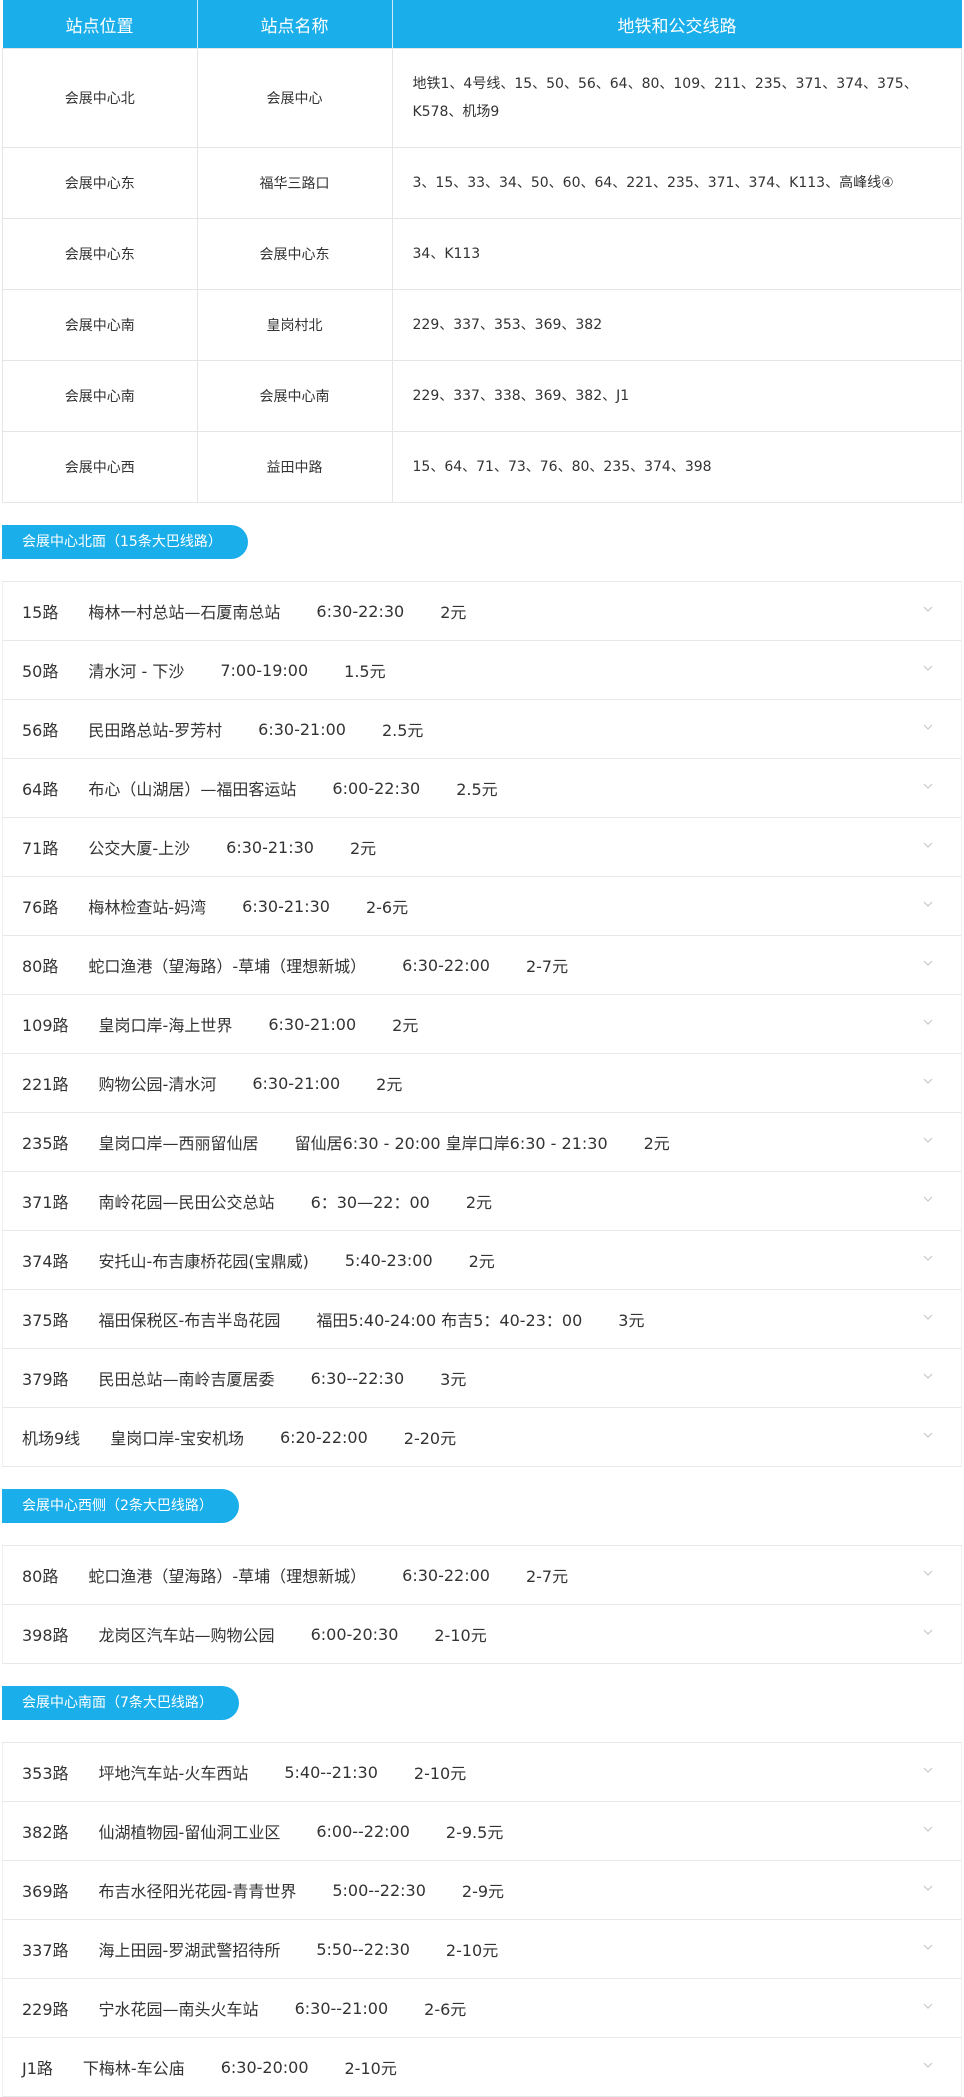  What do you see at coordinates (45, 1320) in the screenshot?
I see `route-number: 375路` at bounding box center [45, 1320].